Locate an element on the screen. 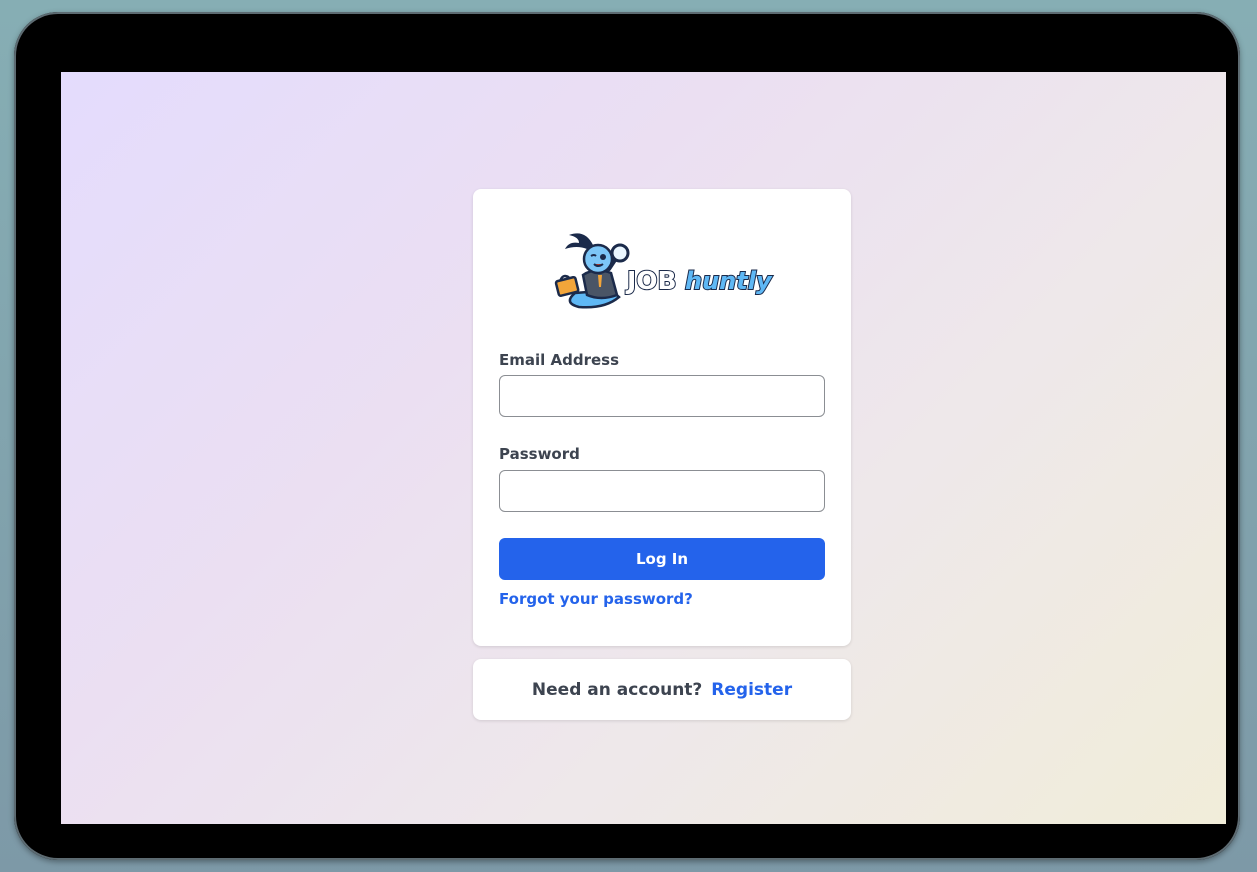 Image resolution: width=1257 pixels, height=872 pixels. genie-mascot-icon is located at coordinates (592, 271).